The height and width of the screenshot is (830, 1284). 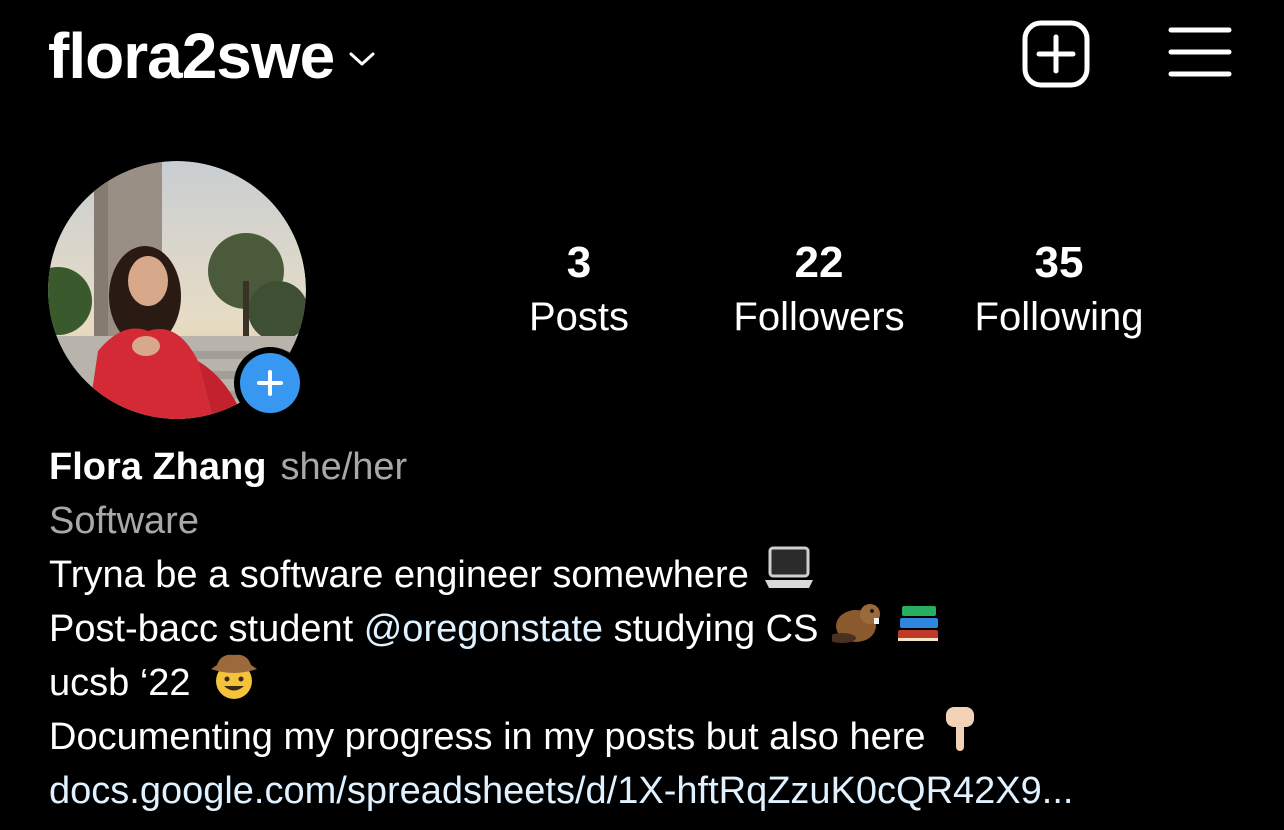 What do you see at coordinates (234, 683) in the screenshot?
I see `cowboy-emoji` at bounding box center [234, 683].